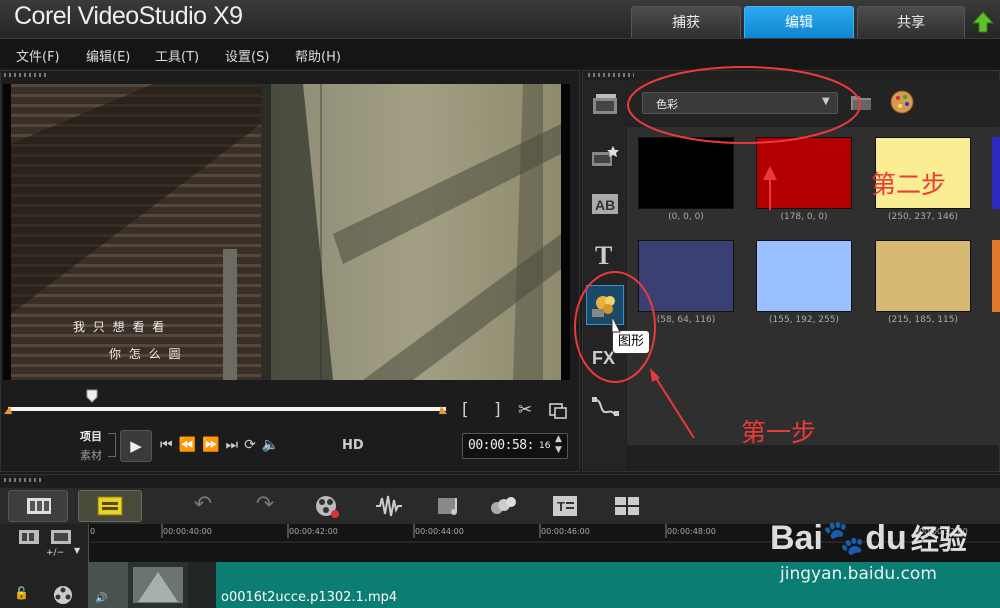  What do you see at coordinates (525, 410) in the screenshot?
I see `split-clip-icon: ✂` at bounding box center [525, 410].